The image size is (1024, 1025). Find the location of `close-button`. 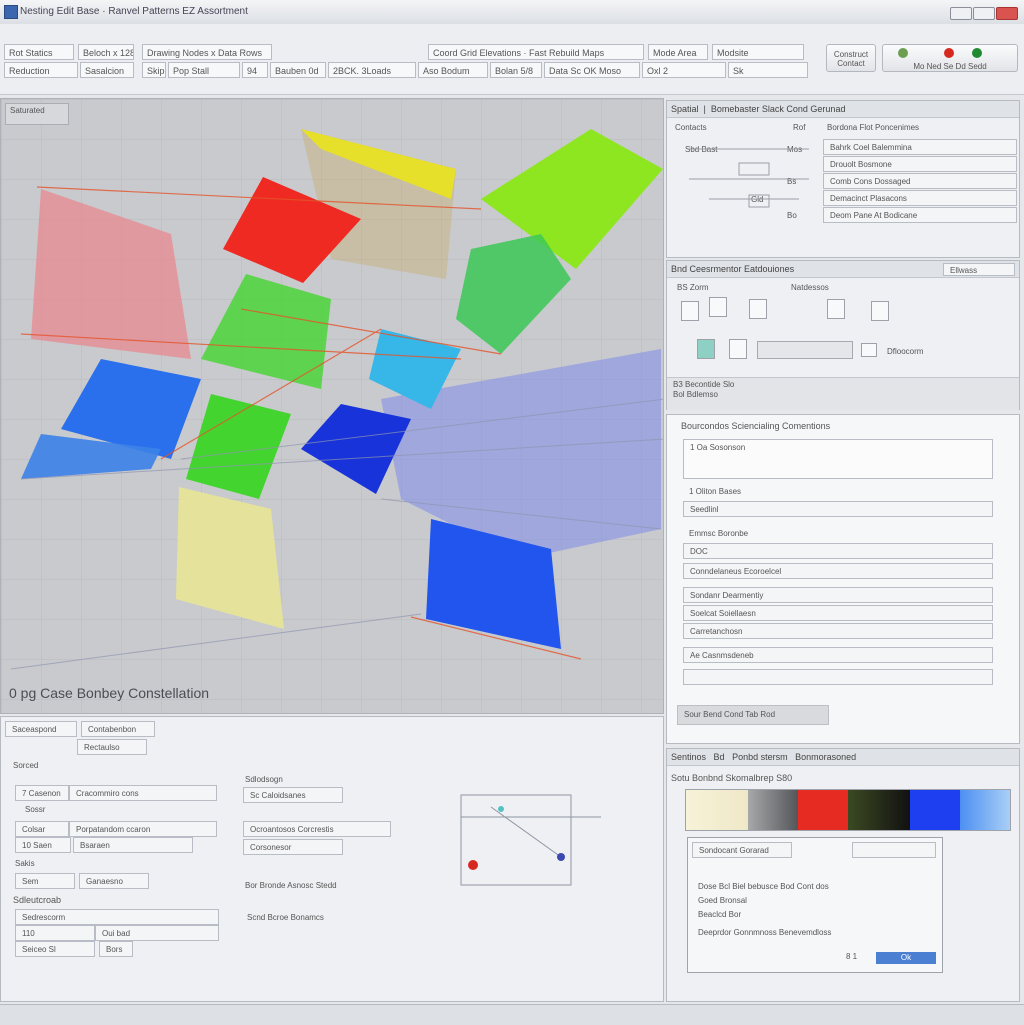

close-button is located at coordinates (1007, 13).